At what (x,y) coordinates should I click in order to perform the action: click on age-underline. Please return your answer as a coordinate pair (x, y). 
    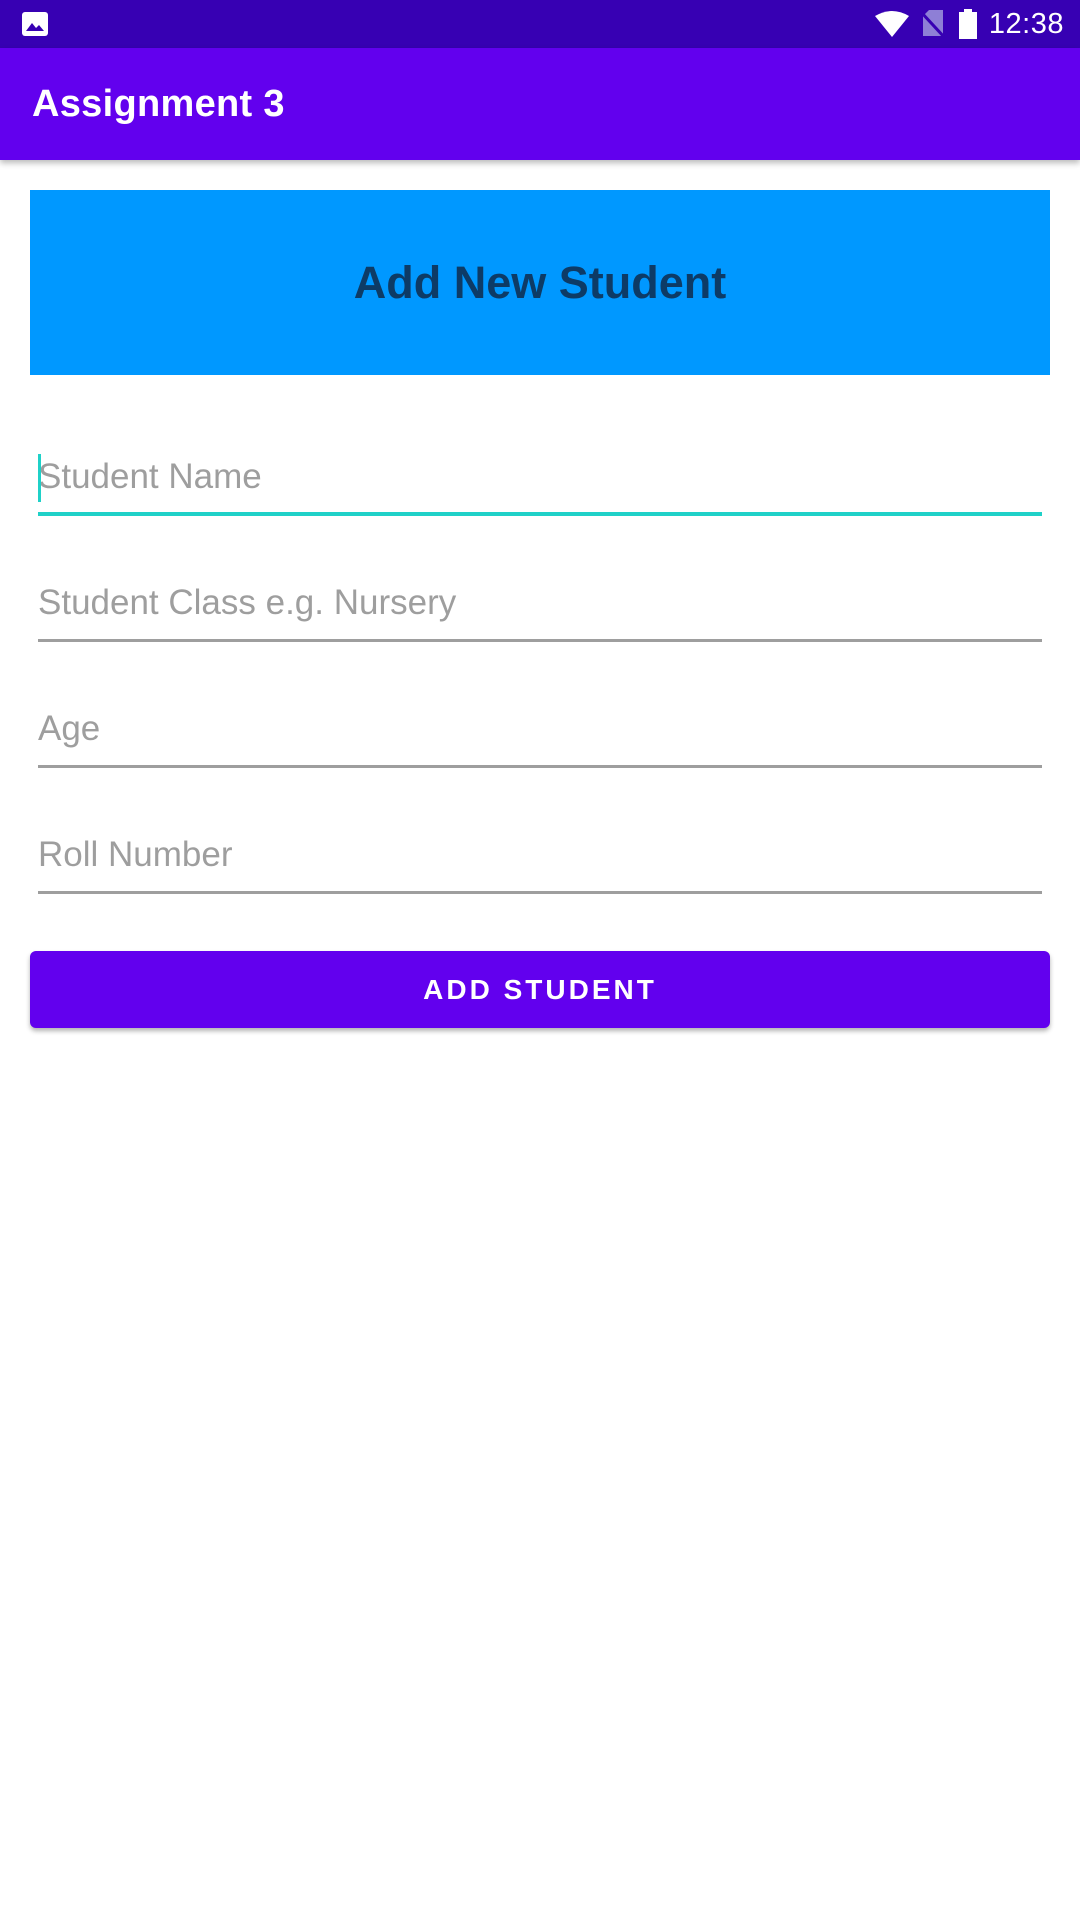
    Looking at the image, I should click on (540, 766).